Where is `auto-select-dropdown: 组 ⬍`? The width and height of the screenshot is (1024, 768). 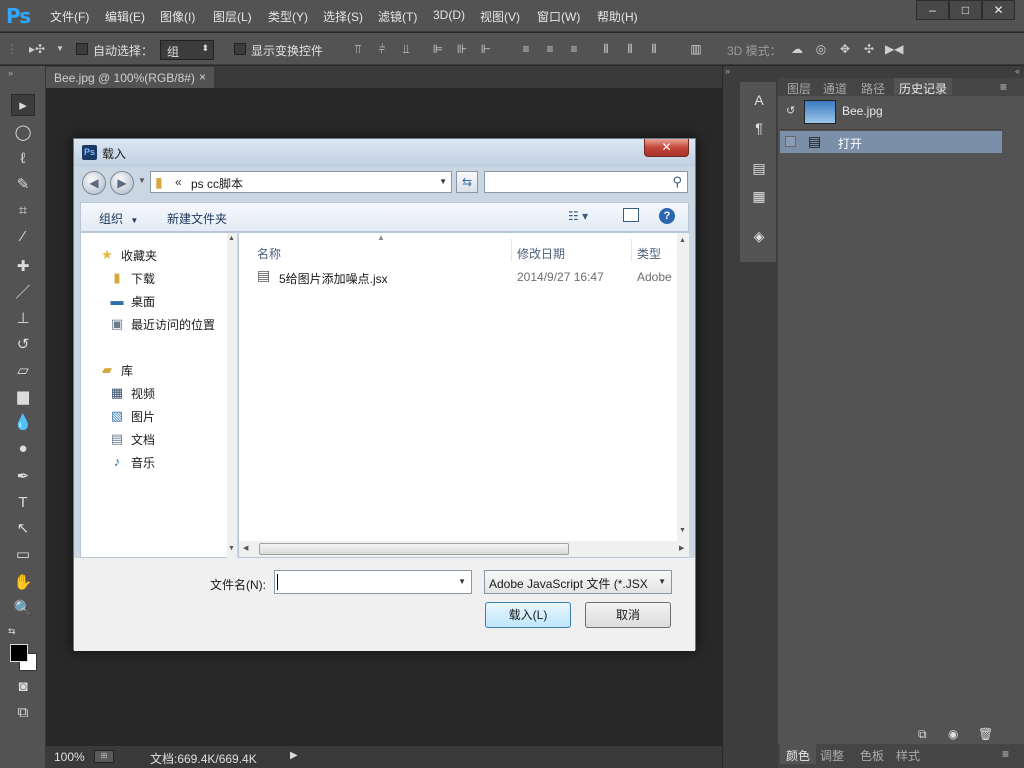 auto-select-dropdown: 组 ⬍ is located at coordinates (187, 50).